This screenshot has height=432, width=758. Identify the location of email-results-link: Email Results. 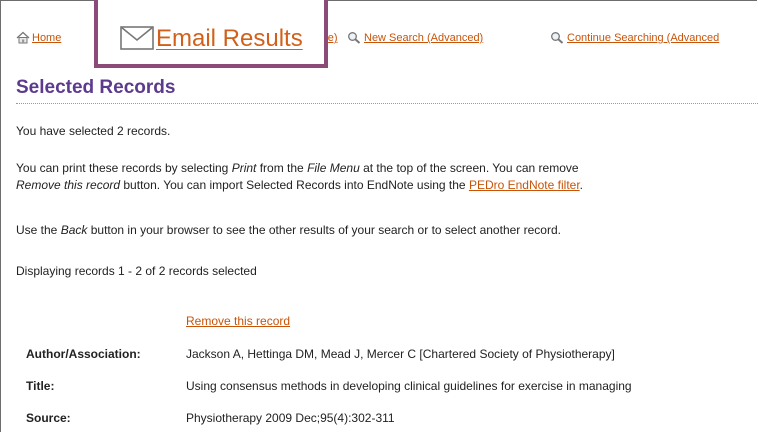
(229, 39).